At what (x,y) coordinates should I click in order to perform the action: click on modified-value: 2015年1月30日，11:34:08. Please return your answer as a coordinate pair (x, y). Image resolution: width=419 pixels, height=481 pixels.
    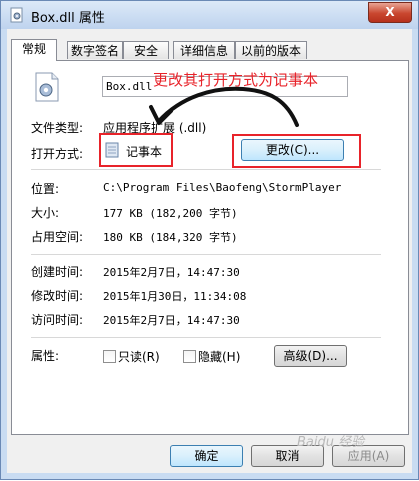
    Looking at the image, I should click on (175, 296).